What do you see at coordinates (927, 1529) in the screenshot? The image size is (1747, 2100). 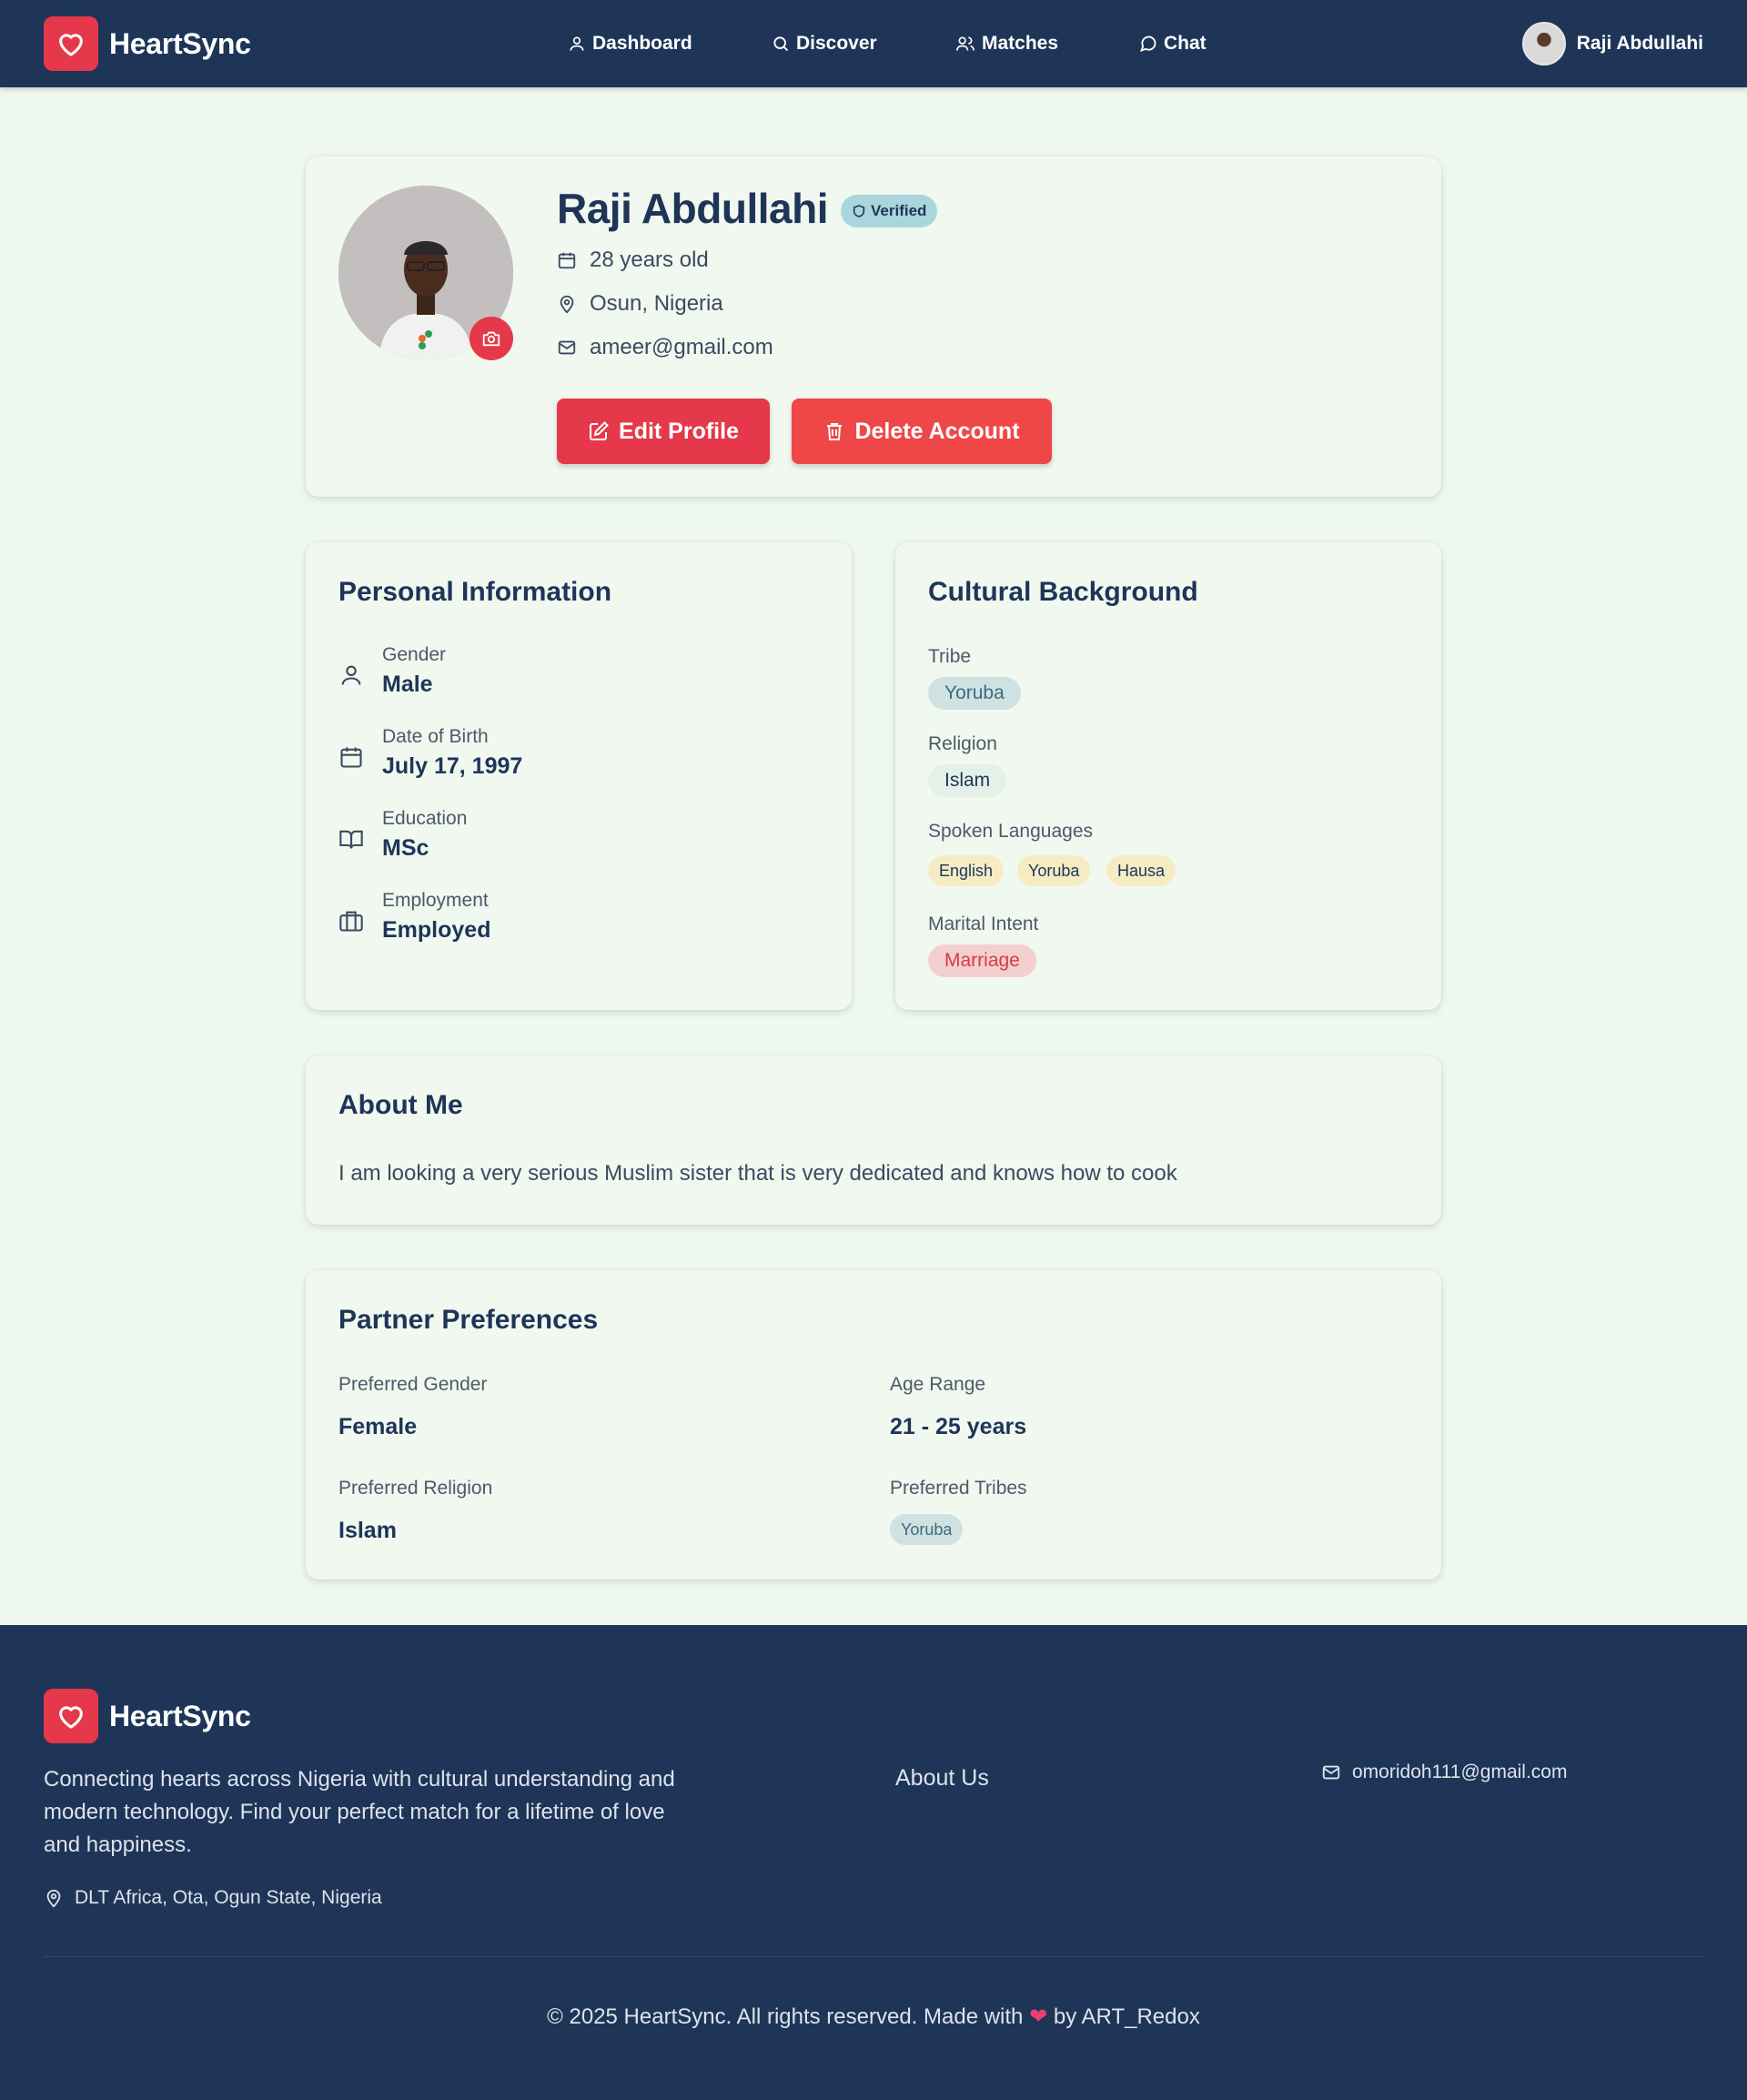 I see `preferred-tribe-pill: Yoruba` at bounding box center [927, 1529].